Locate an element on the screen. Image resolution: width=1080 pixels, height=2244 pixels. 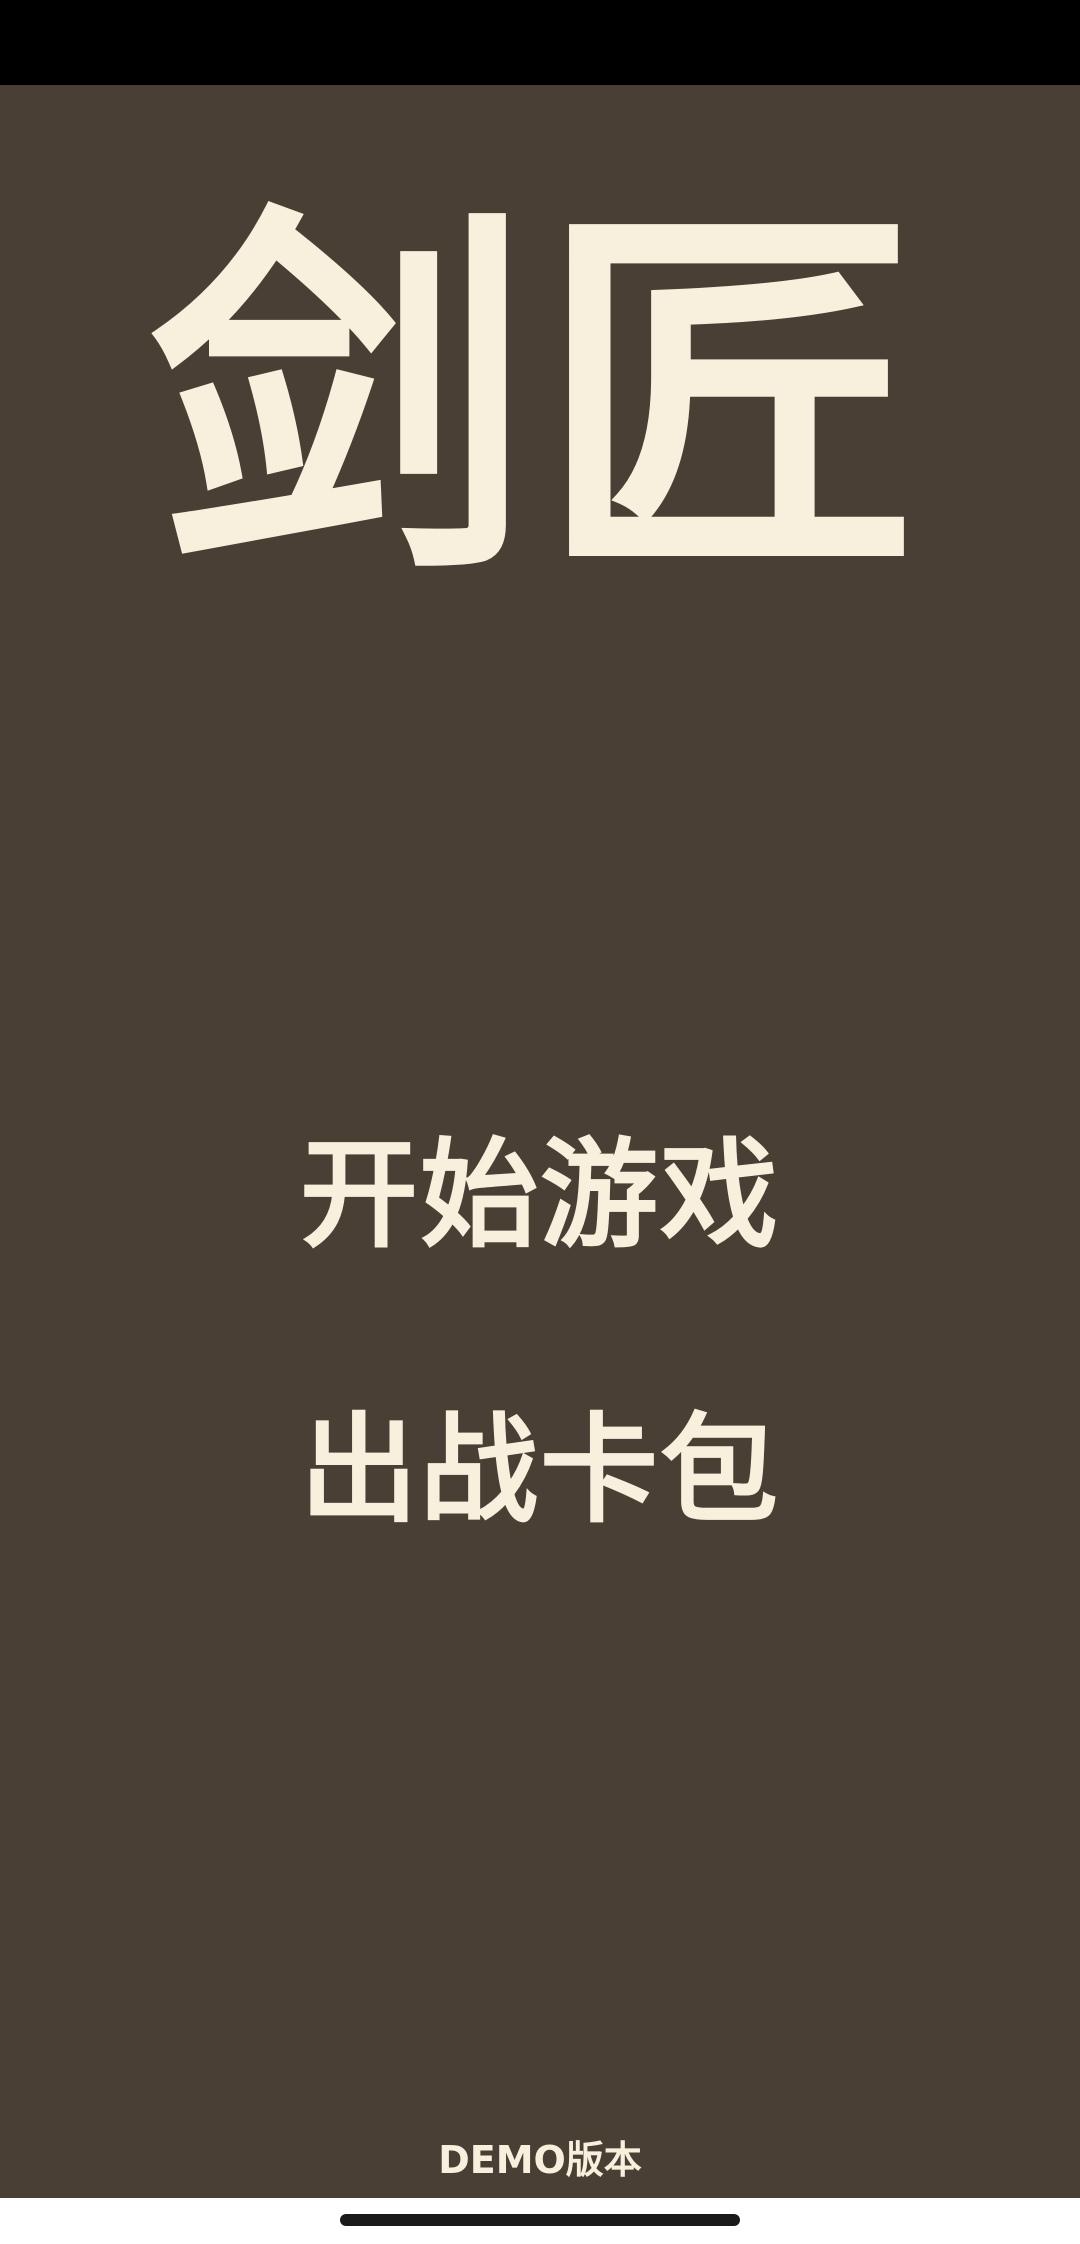
status-bar is located at coordinates (540, 42).